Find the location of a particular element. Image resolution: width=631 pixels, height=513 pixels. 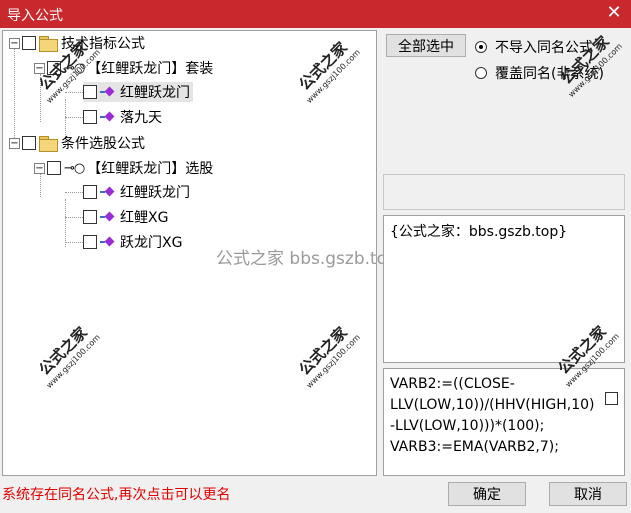

window-title: 导入公式 is located at coordinates (35, 16).